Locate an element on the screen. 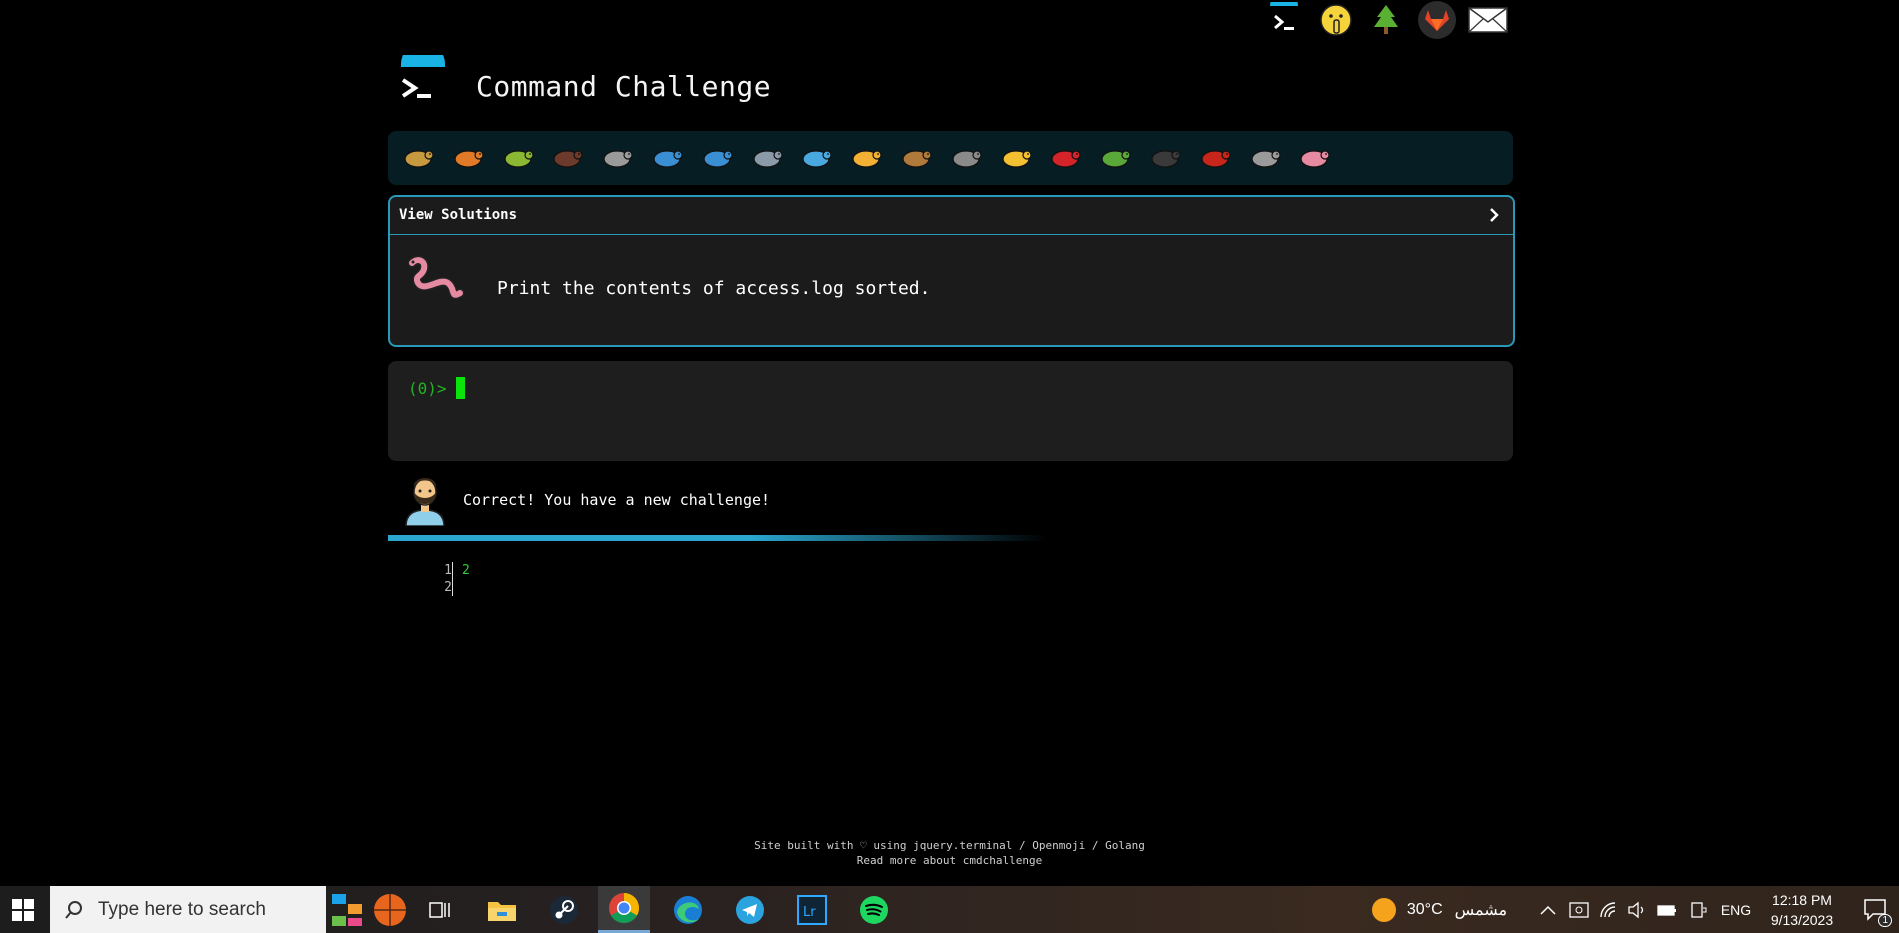  challenge-cricket is located at coordinates (1115, 158).